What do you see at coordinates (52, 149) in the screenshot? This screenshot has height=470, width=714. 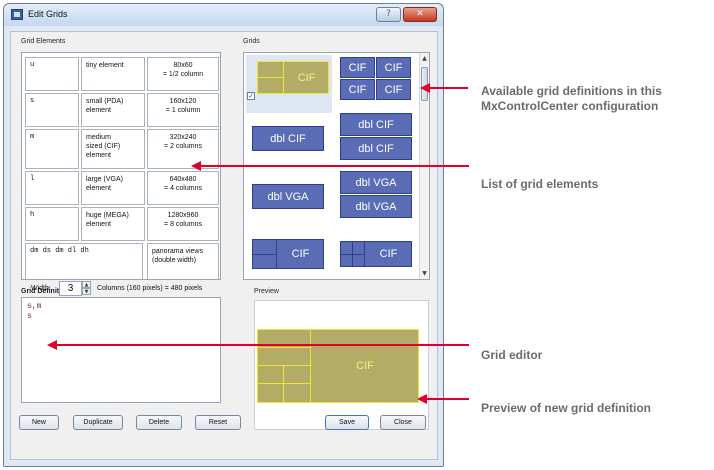 I see `element-code: m` at bounding box center [52, 149].